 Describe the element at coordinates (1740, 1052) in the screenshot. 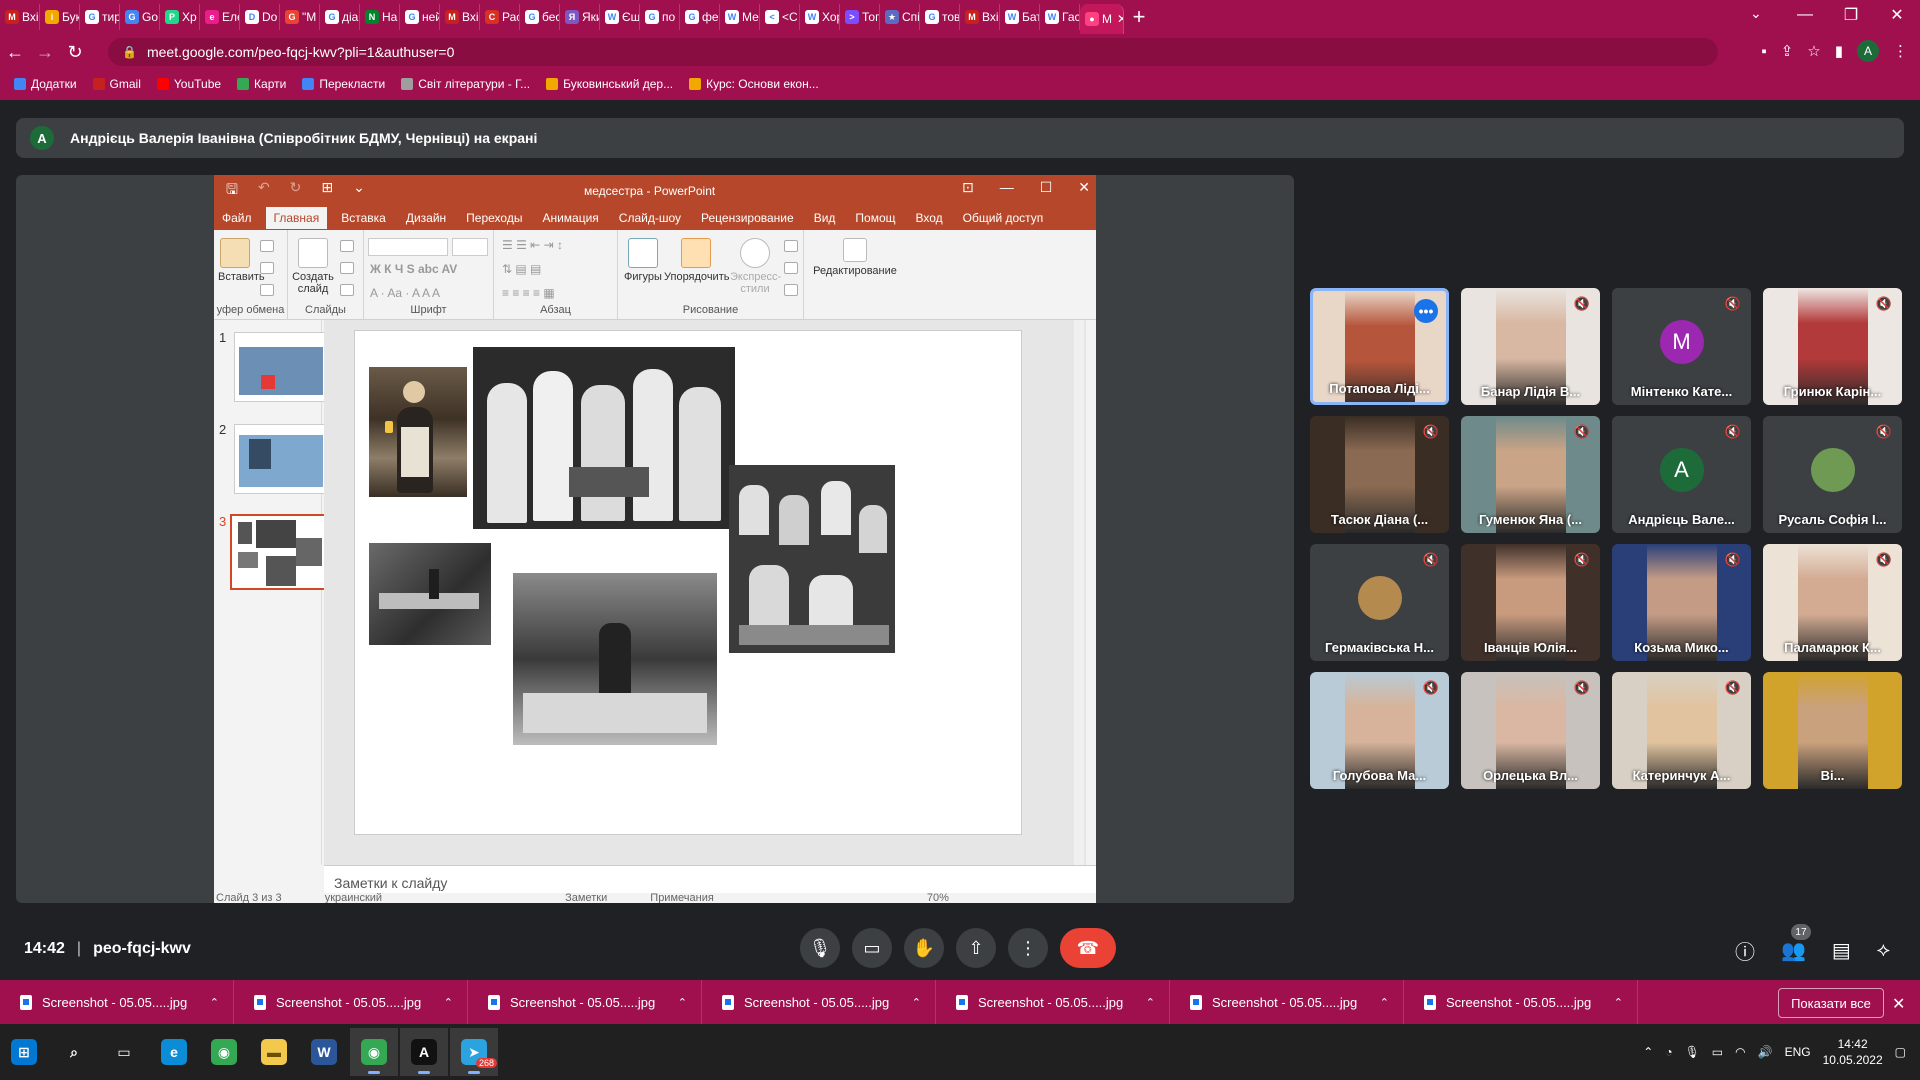

I see `wifi-icon: ◠` at that location.